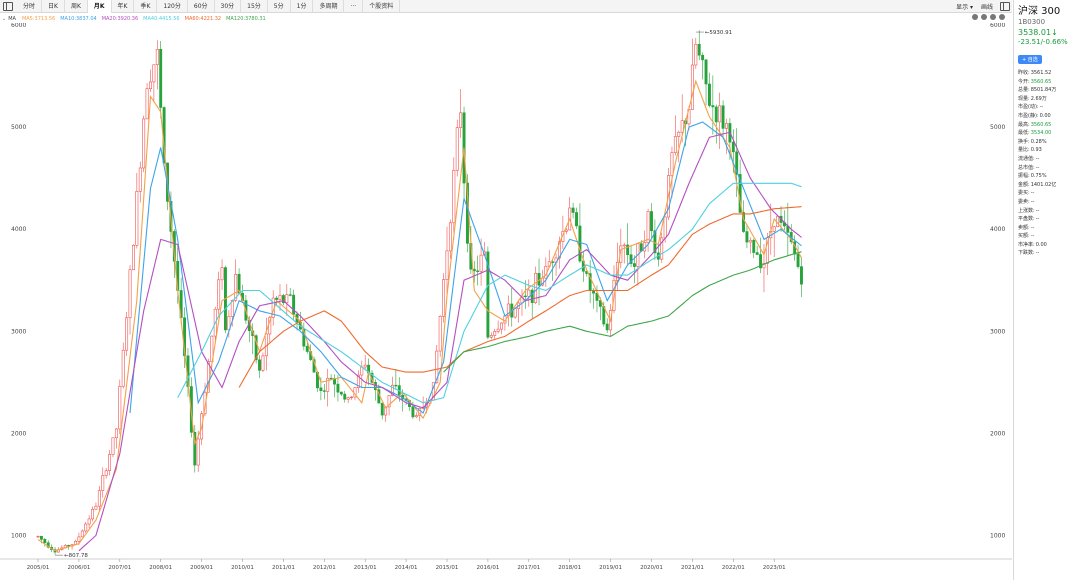  Describe the element at coordinates (1047, 253) in the screenshot. I see `quote-stat-row: 下跌数:--` at that location.